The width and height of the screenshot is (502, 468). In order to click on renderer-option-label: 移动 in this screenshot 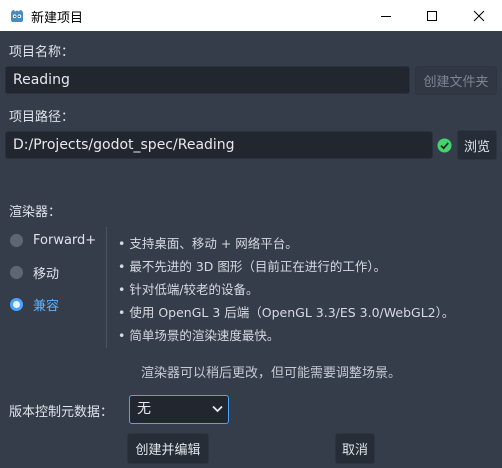, I will do `click(46, 274)`.